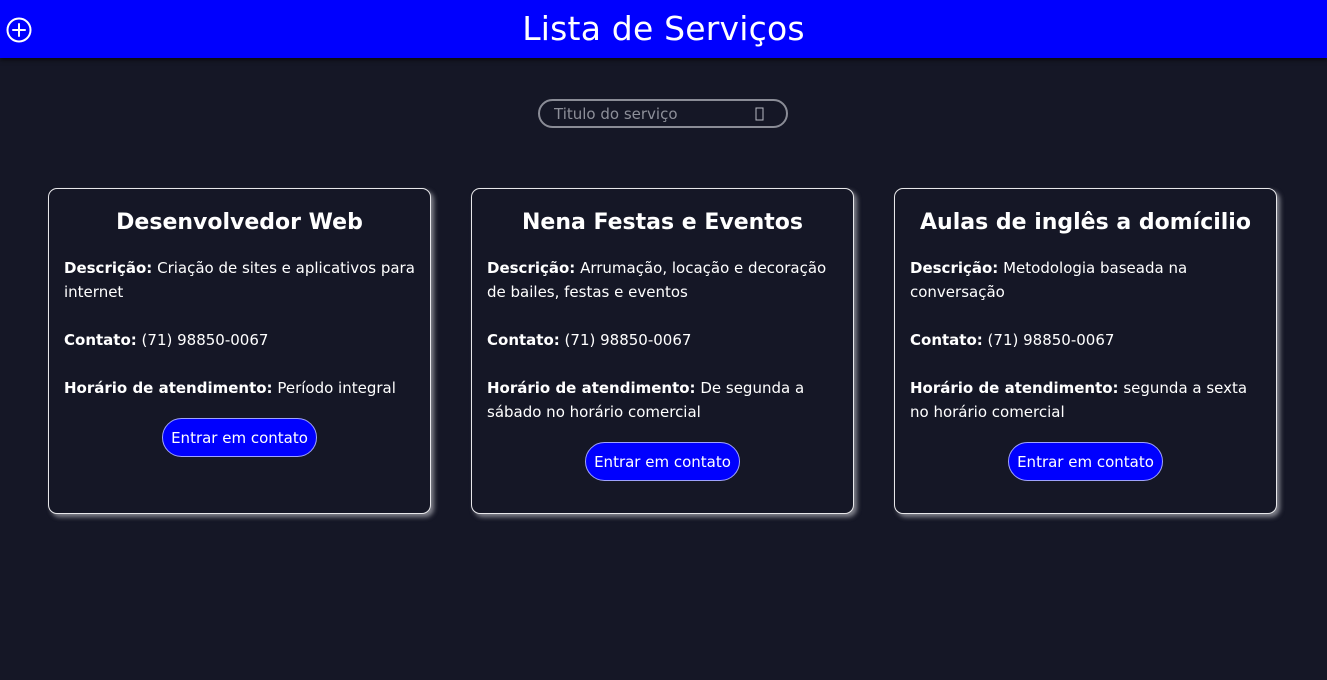 This screenshot has height=680, width=1327. What do you see at coordinates (662, 222) in the screenshot?
I see `service-title: Nena Festas e Eventos` at bounding box center [662, 222].